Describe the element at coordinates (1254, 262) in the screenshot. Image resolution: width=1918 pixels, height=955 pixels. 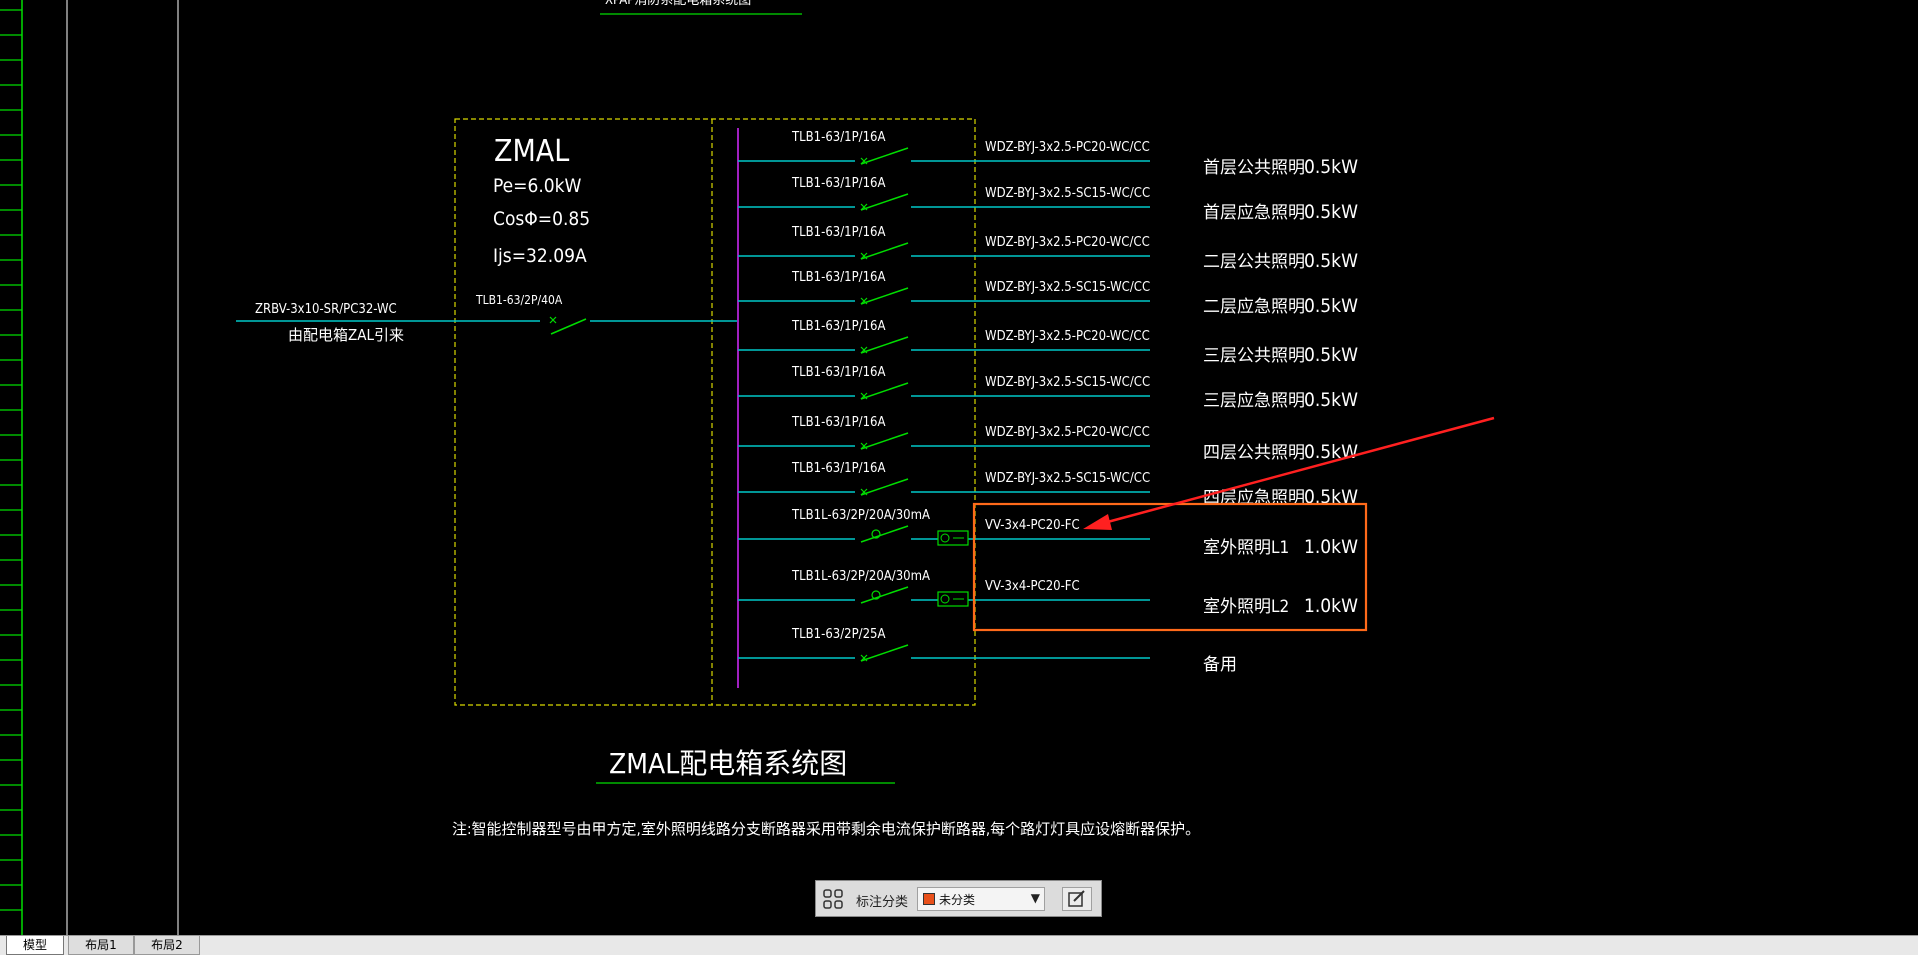
I see `load-label: 二层公共照明` at that location.